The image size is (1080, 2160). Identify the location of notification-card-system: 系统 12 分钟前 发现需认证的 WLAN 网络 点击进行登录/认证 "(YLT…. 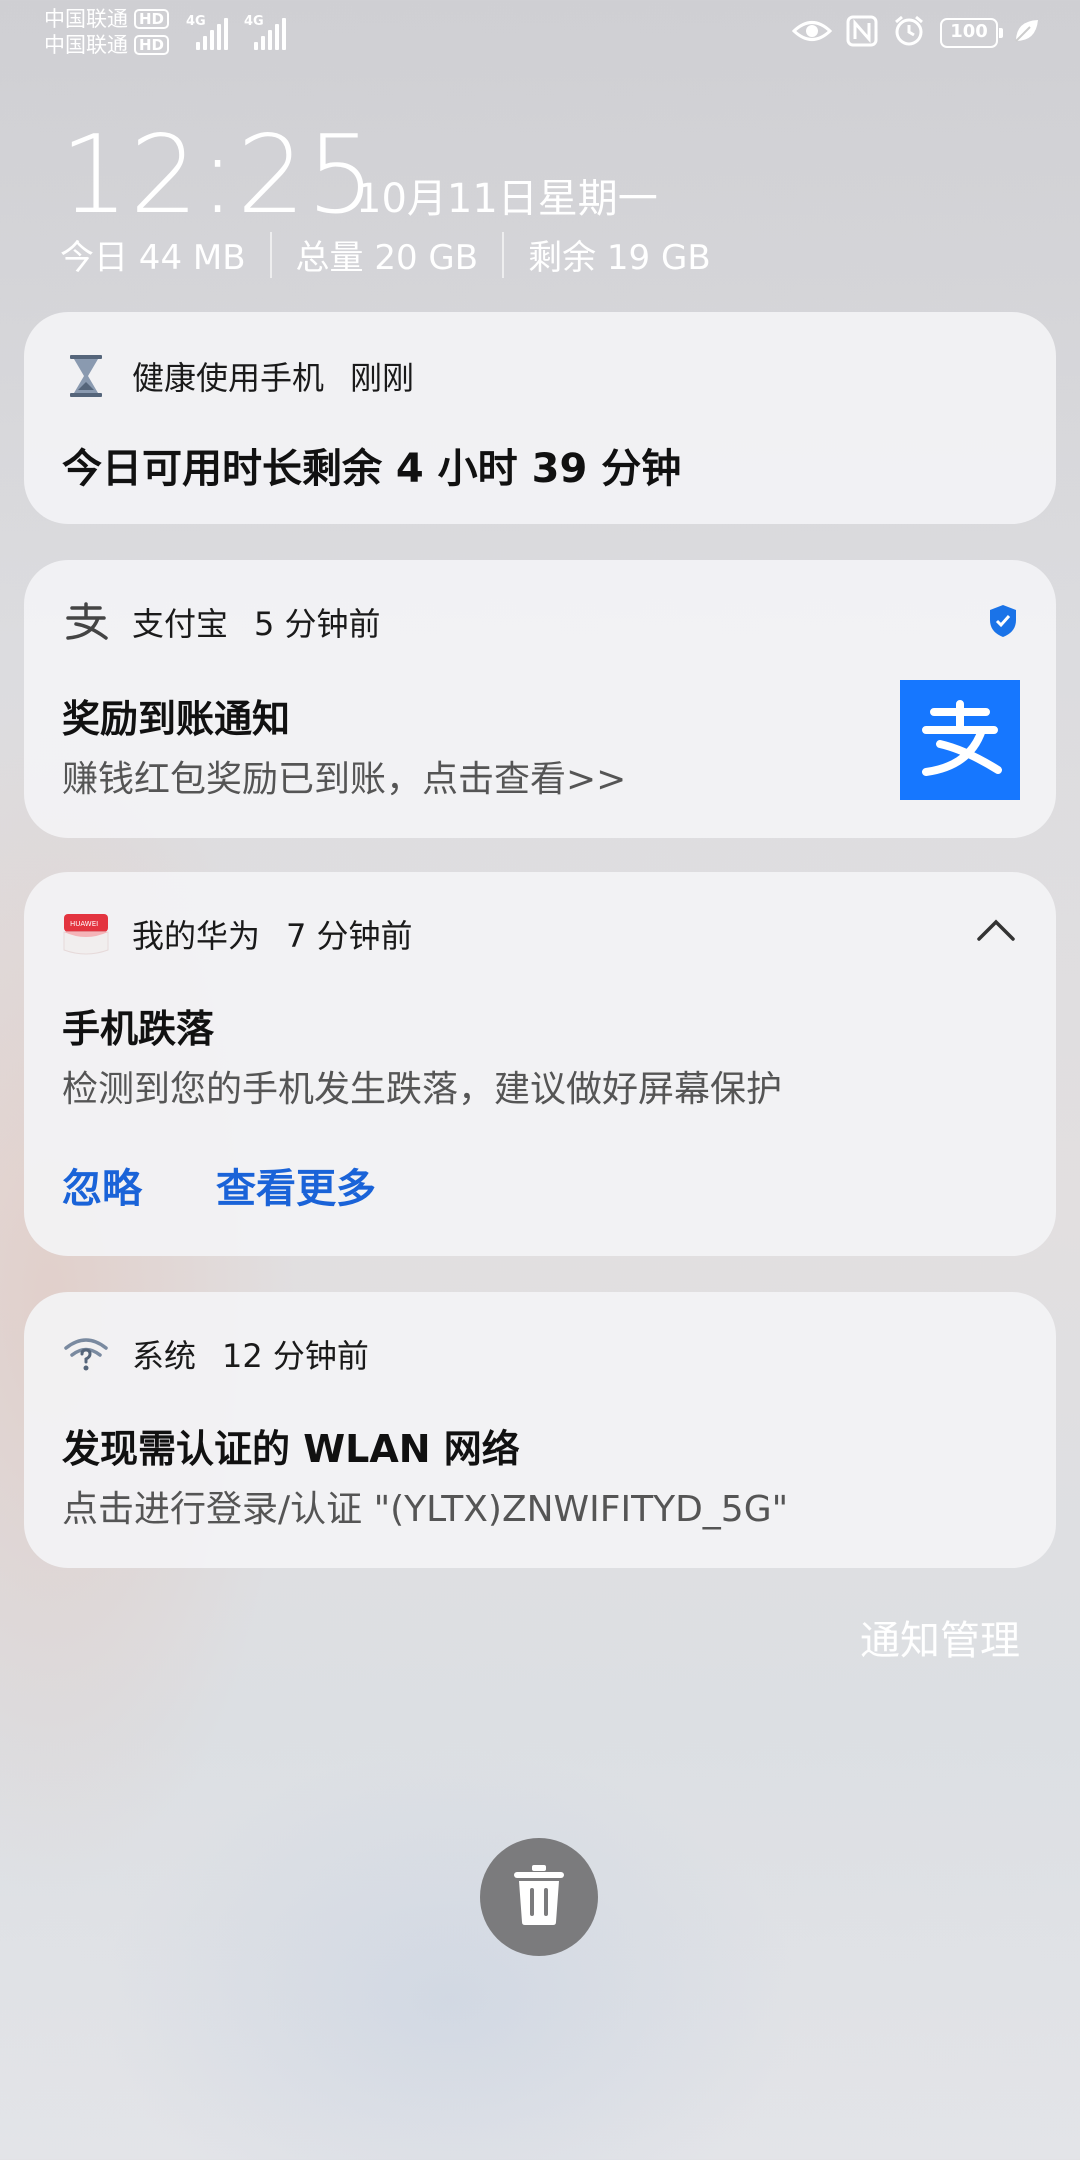
(540, 1430).